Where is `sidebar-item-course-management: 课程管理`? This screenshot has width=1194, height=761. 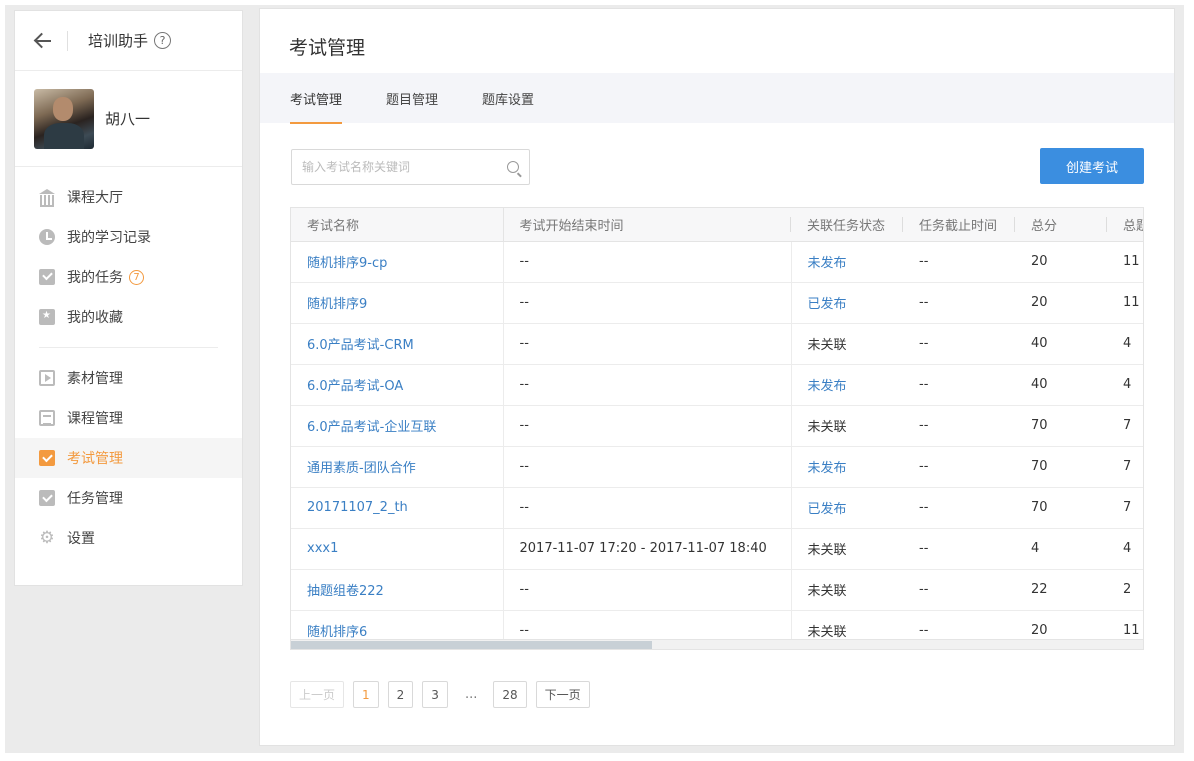
sidebar-item-course-management: 课程管理 is located at coordinates (128, 418).